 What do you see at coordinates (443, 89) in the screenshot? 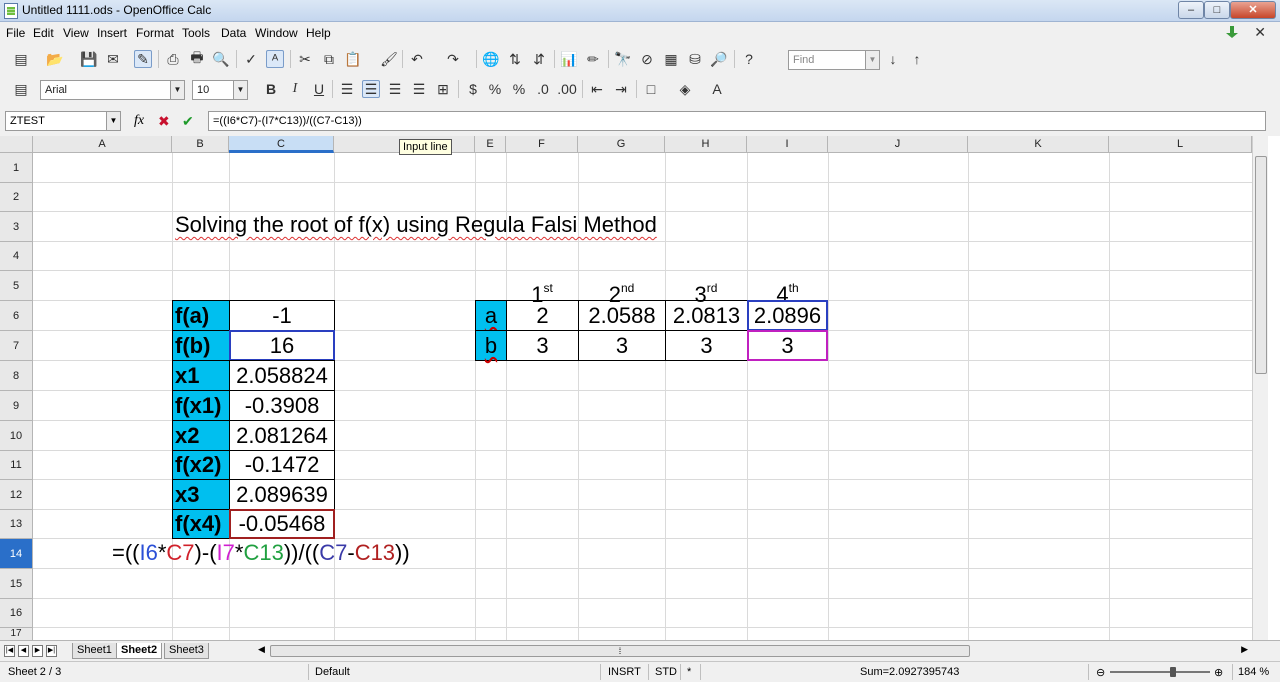
I see `merge-cells-icon: ⊞` at bounding box center [443, 89].